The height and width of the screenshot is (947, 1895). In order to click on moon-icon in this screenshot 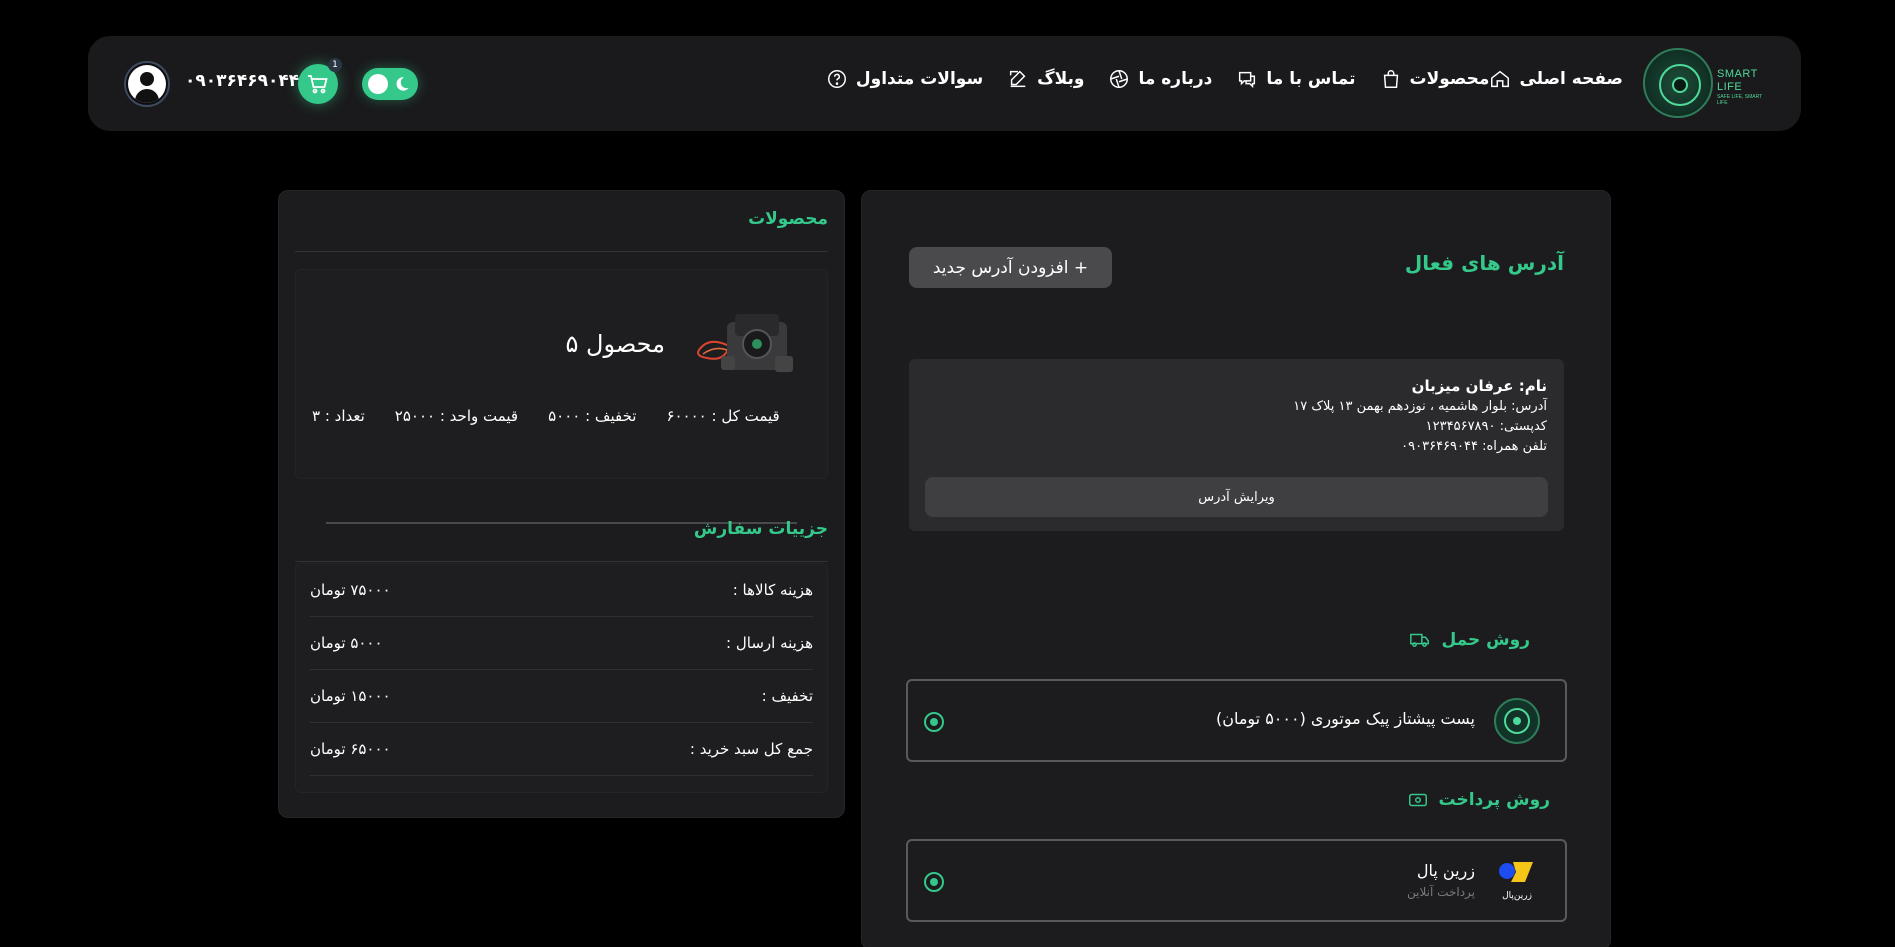, I will do `click(402, 84)`.